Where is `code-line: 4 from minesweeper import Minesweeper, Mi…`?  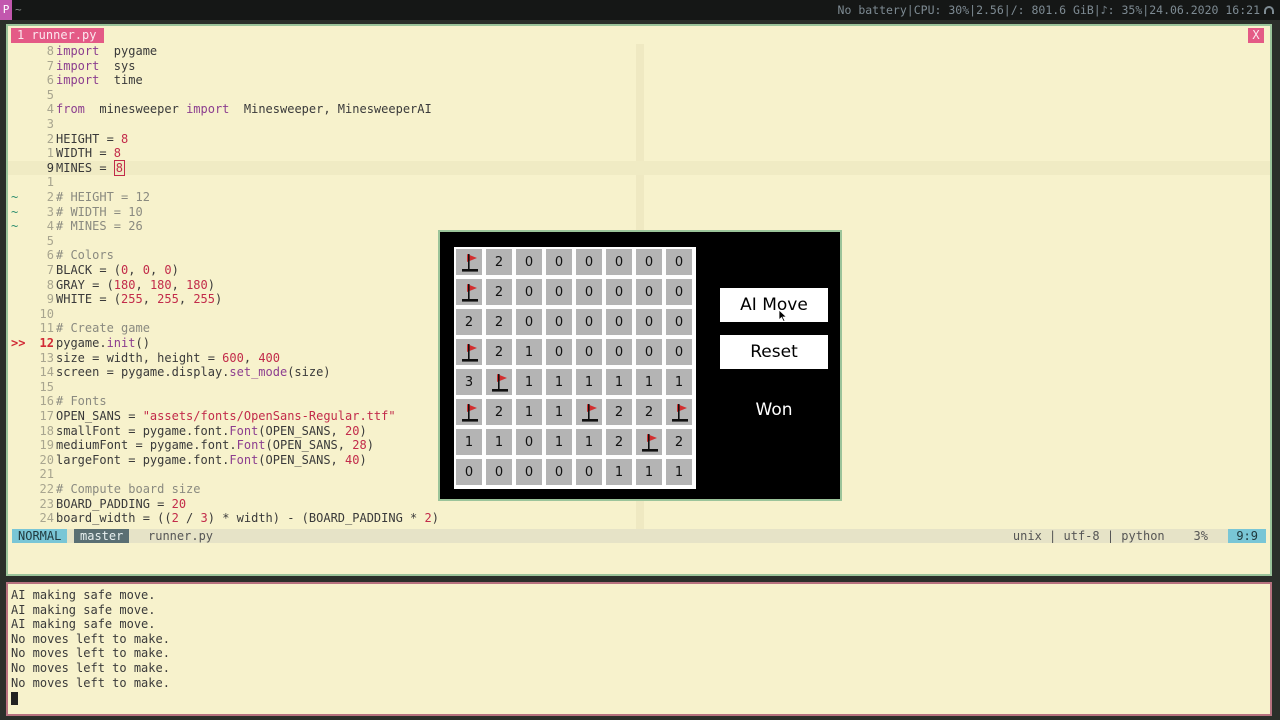
code-line: 4 from minesweeper import Minesweeper, Mi… is located at coordinates (639, 109).